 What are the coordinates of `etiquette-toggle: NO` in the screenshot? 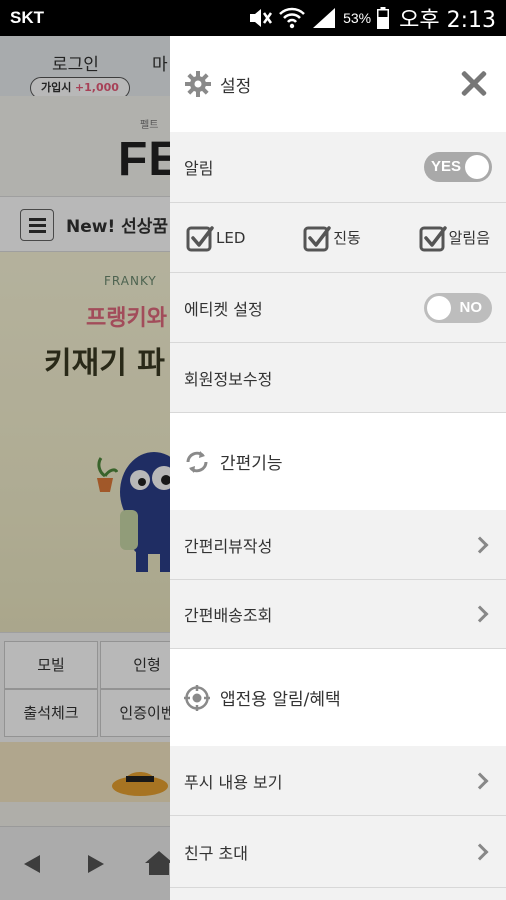 It's located at (458, 307).